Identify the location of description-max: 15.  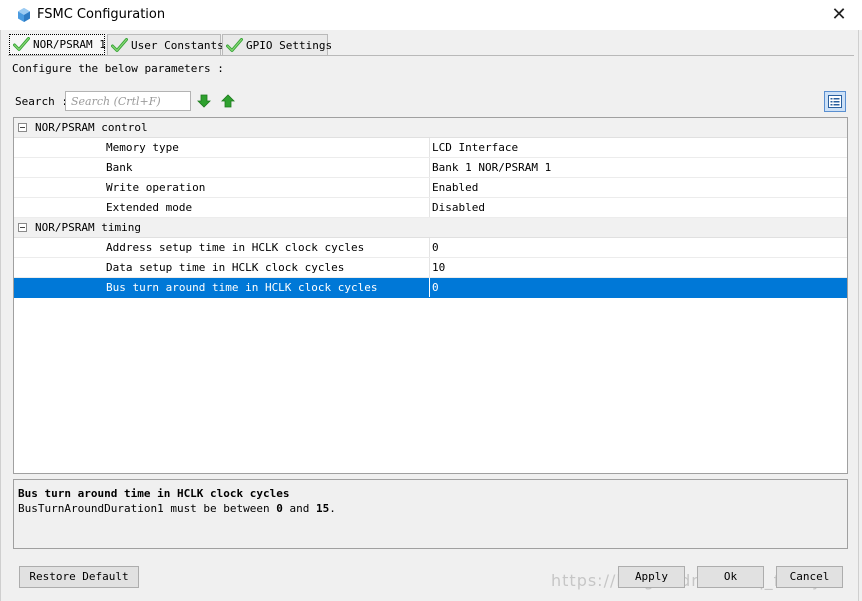
(323, 508).